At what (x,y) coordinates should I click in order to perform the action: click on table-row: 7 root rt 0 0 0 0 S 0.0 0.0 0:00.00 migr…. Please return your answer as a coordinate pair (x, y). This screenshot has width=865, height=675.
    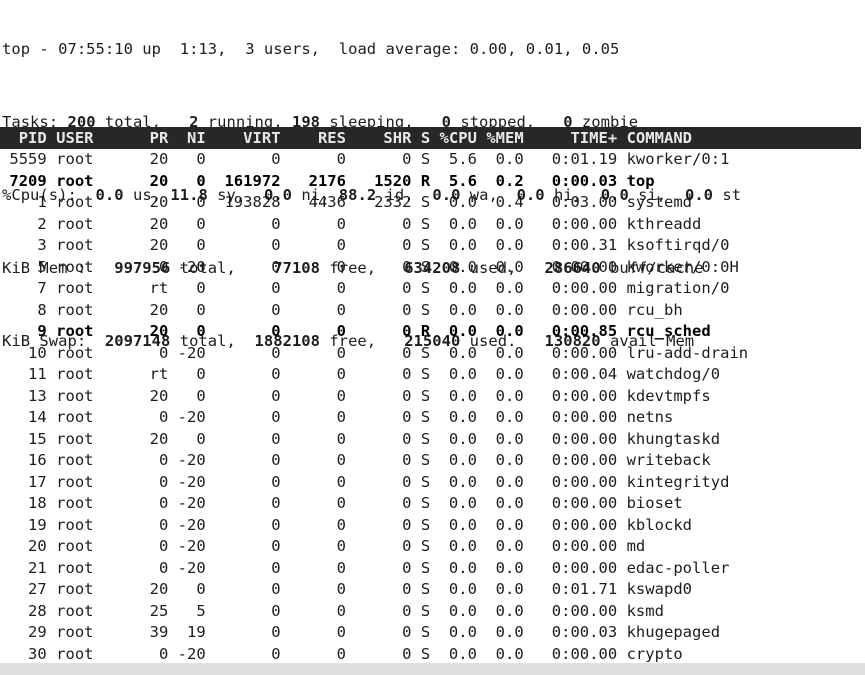
    Looking at the image, I should click on (432, 289).